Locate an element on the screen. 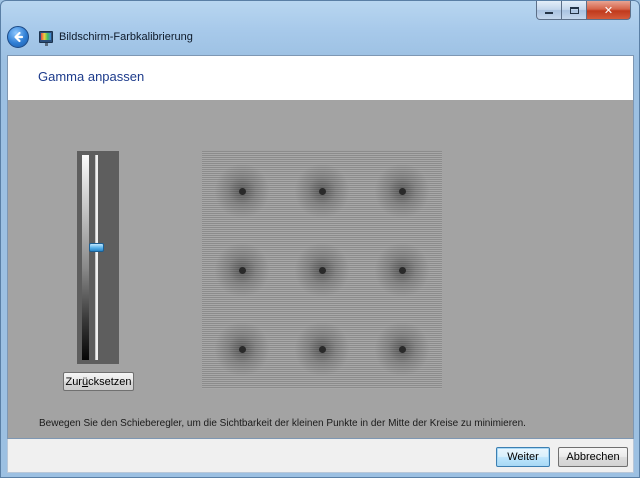 This screenshot has height=478, width=640. minimize-icon is located at coordinates (549, 13).